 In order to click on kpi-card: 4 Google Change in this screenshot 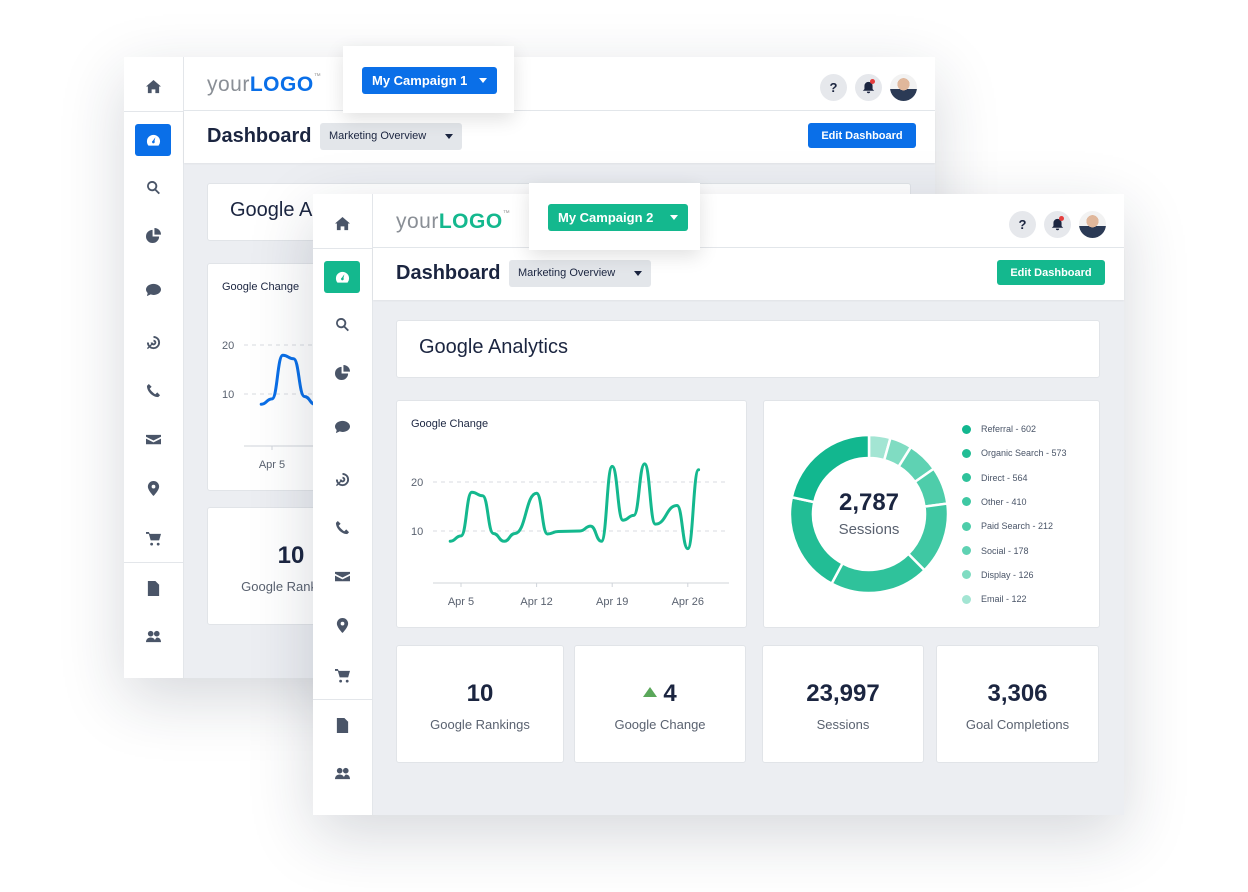, I will do `click(660, 704)`.